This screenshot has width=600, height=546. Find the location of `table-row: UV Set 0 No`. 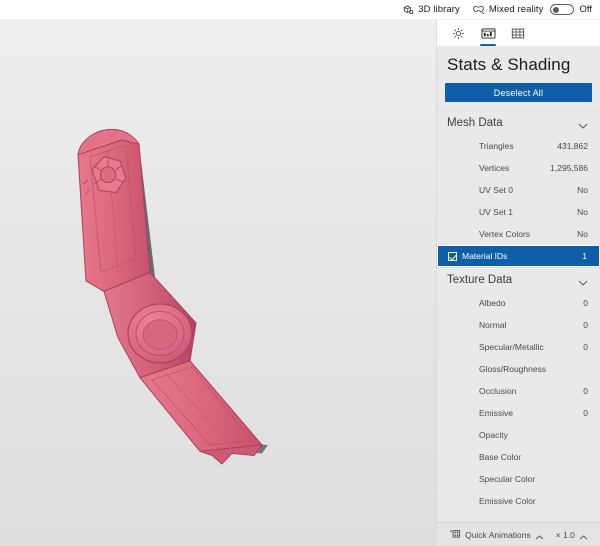

table-row: UV Set 0 No is located at coordinates (518, 190).